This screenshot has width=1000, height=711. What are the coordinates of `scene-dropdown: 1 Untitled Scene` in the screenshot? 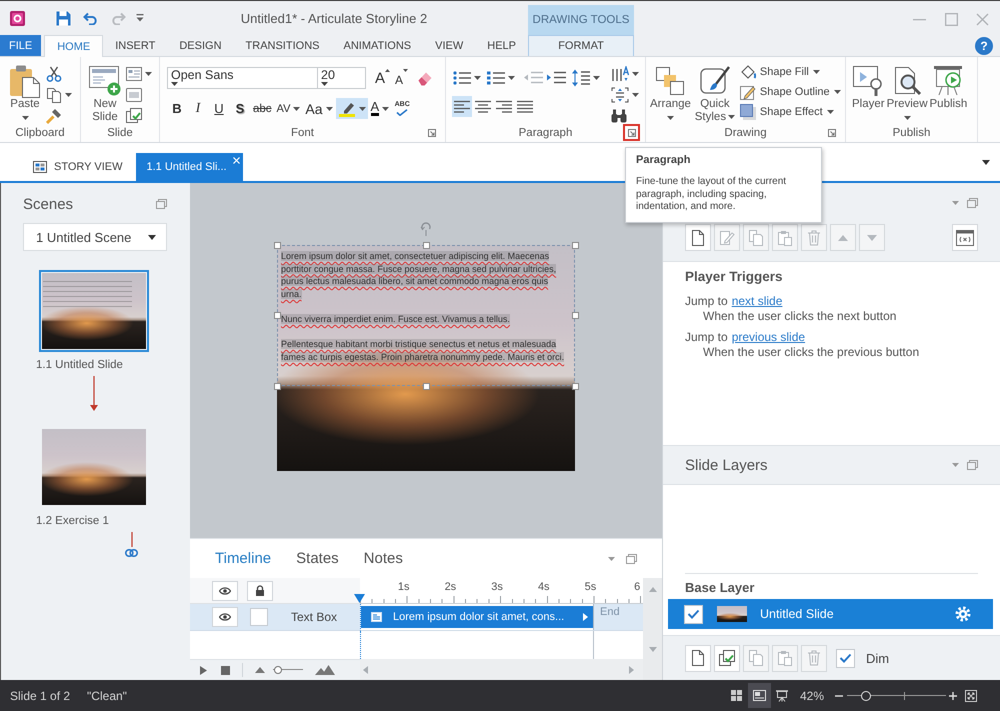 It's located at (95, 237).